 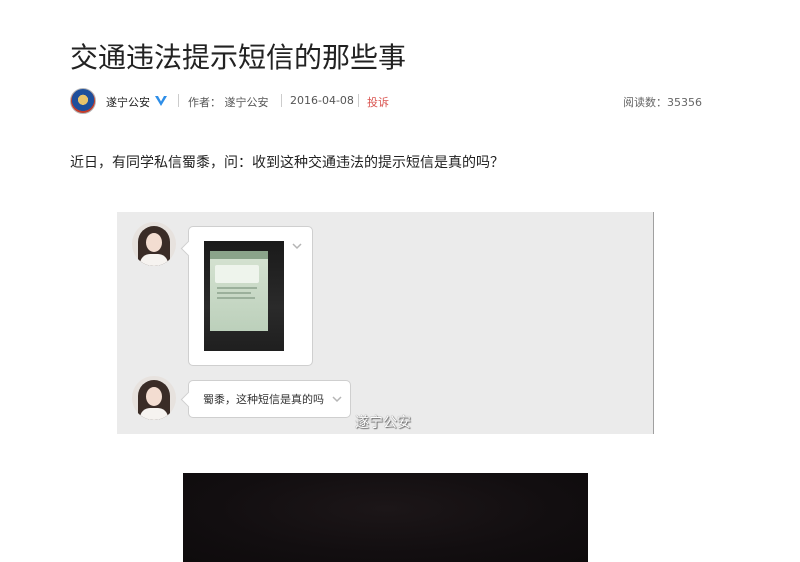 I want to click on photo-thumbnail, so click(x=244, y=296).